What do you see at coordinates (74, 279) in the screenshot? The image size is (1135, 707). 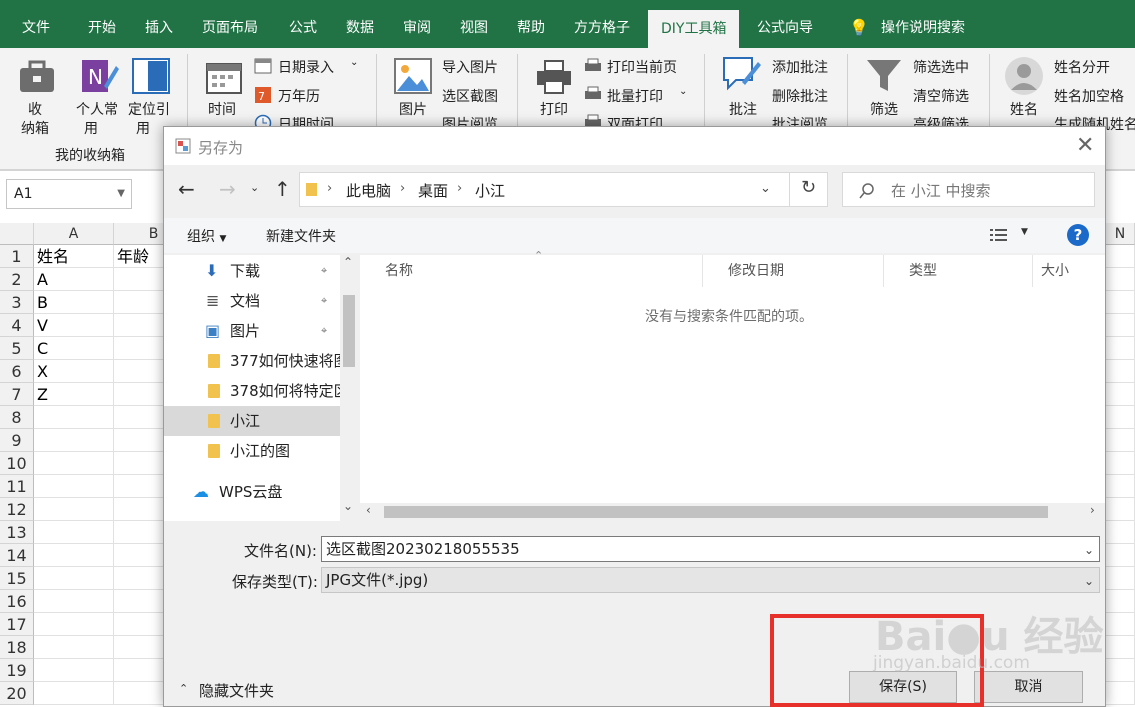 I see `cell-a: A` at bounding box center [74, 279].